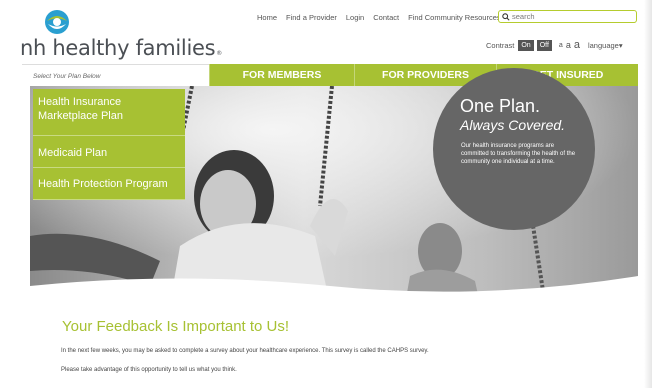  I want to click on text-size-medium-button: a, so click(568, 45).